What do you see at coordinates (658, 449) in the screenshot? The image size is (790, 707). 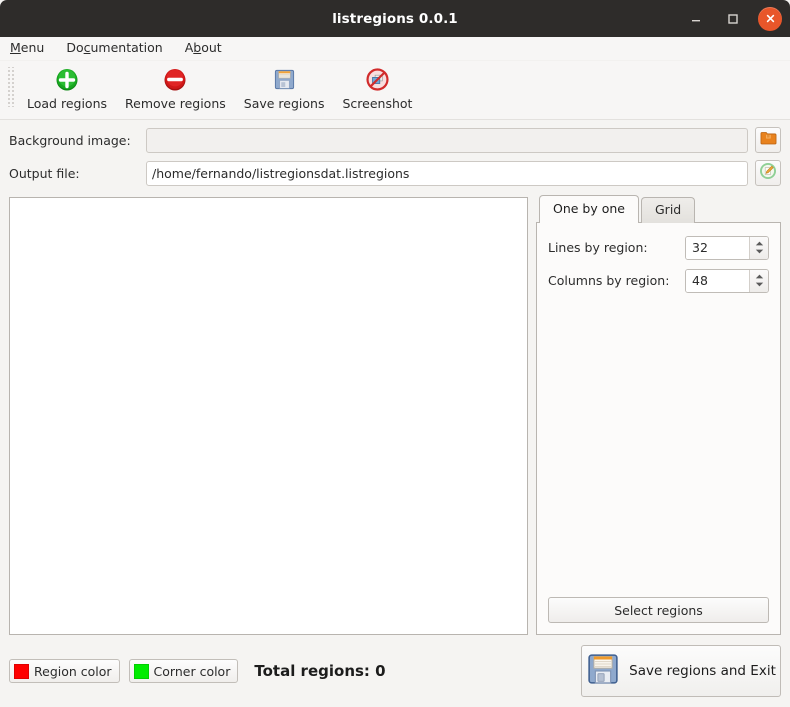 I see `panel-spacer` at bounding box center [658, 449].